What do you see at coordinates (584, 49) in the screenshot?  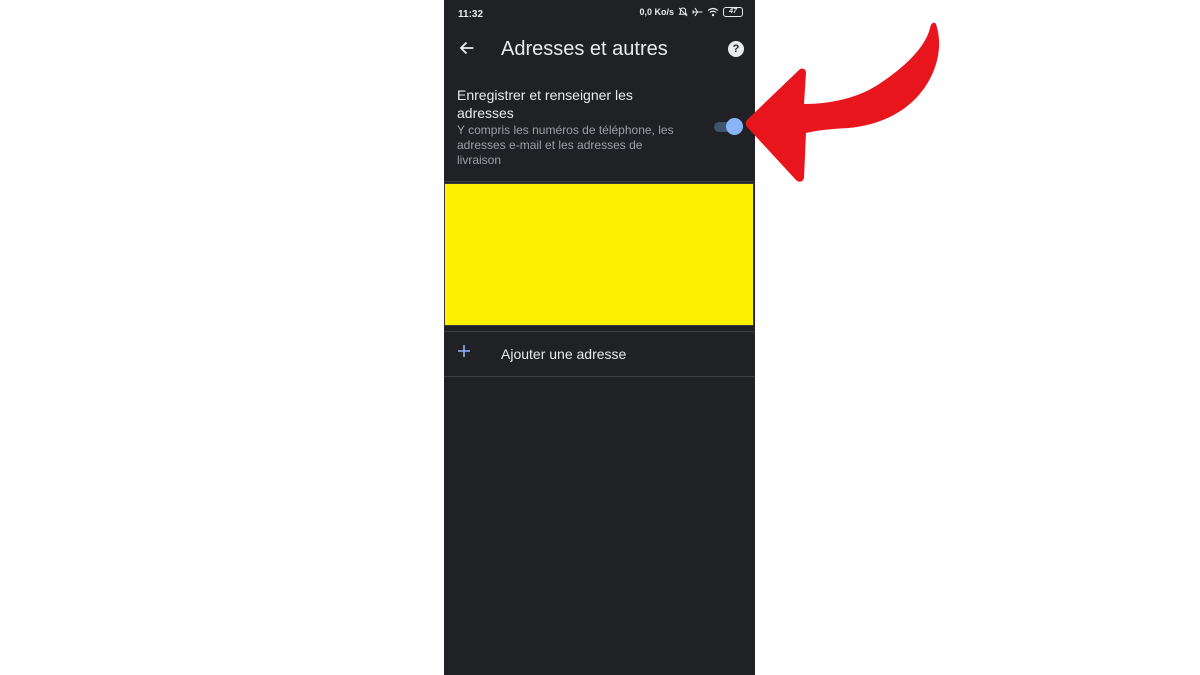 I see `page-title: Adresses et autres` at bounding box center [584, 49].